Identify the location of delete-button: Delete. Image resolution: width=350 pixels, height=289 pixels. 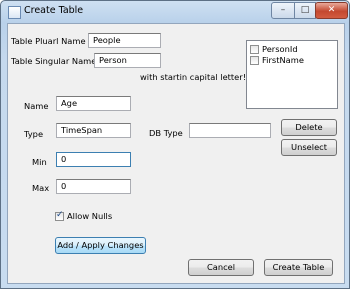
(309, 127).